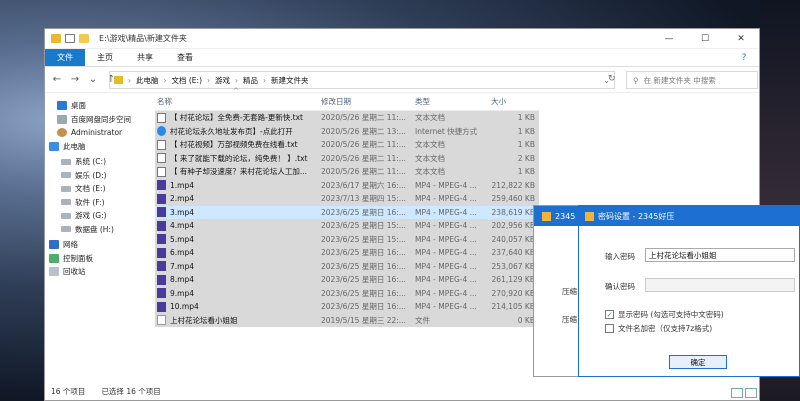  Describe the element at coordinates (222, 80) in the screenshot. I see `breadcrumb-item: 游戏` at that location.